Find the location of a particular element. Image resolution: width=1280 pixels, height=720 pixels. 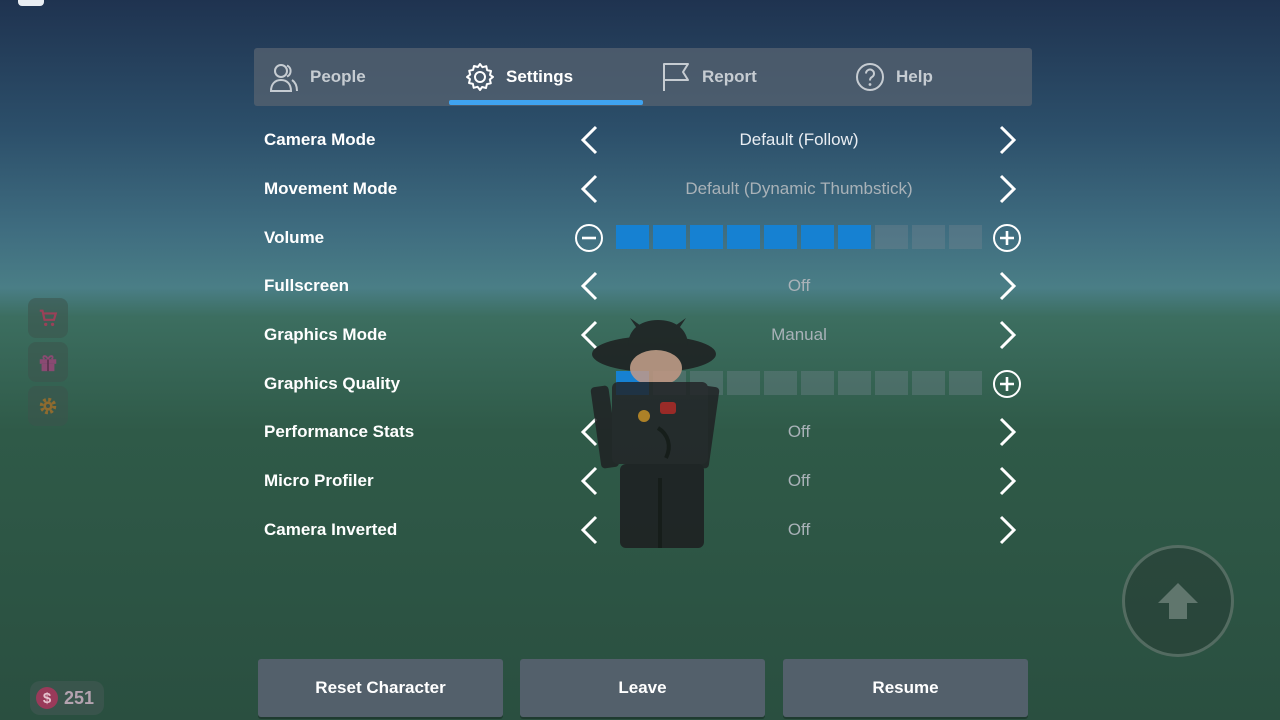

cart-icon is located at coordinates (48, 318).